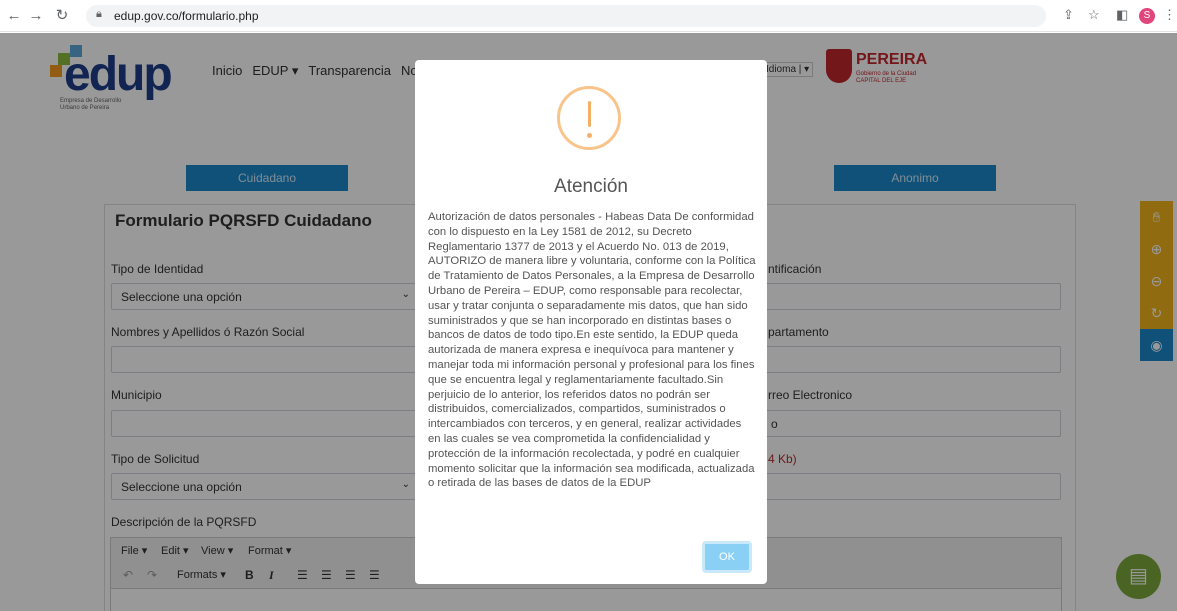  What do you see at coordinates (1094, 15) in the screenshot?
I see `bookmark-star-icon: ☆` at bounding box center [1094, 15].